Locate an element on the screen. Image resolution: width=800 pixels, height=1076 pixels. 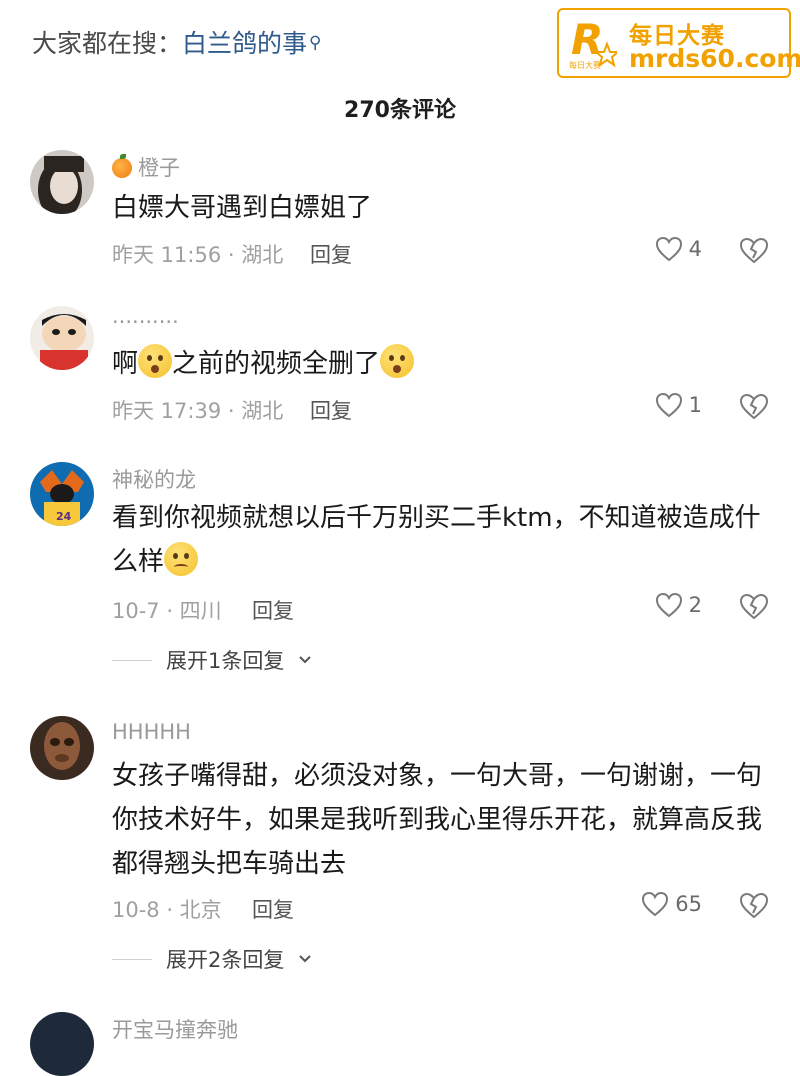
expand-replies-label: 展开2条回复 is located at coordinates (225, 960).